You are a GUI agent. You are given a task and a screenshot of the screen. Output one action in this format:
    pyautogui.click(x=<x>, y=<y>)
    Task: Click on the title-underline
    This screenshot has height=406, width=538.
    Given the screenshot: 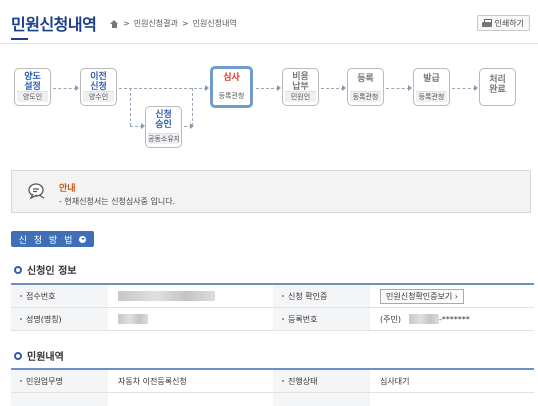 What is the action you would take?
    pyautogui.click(x=19, y=39)
    